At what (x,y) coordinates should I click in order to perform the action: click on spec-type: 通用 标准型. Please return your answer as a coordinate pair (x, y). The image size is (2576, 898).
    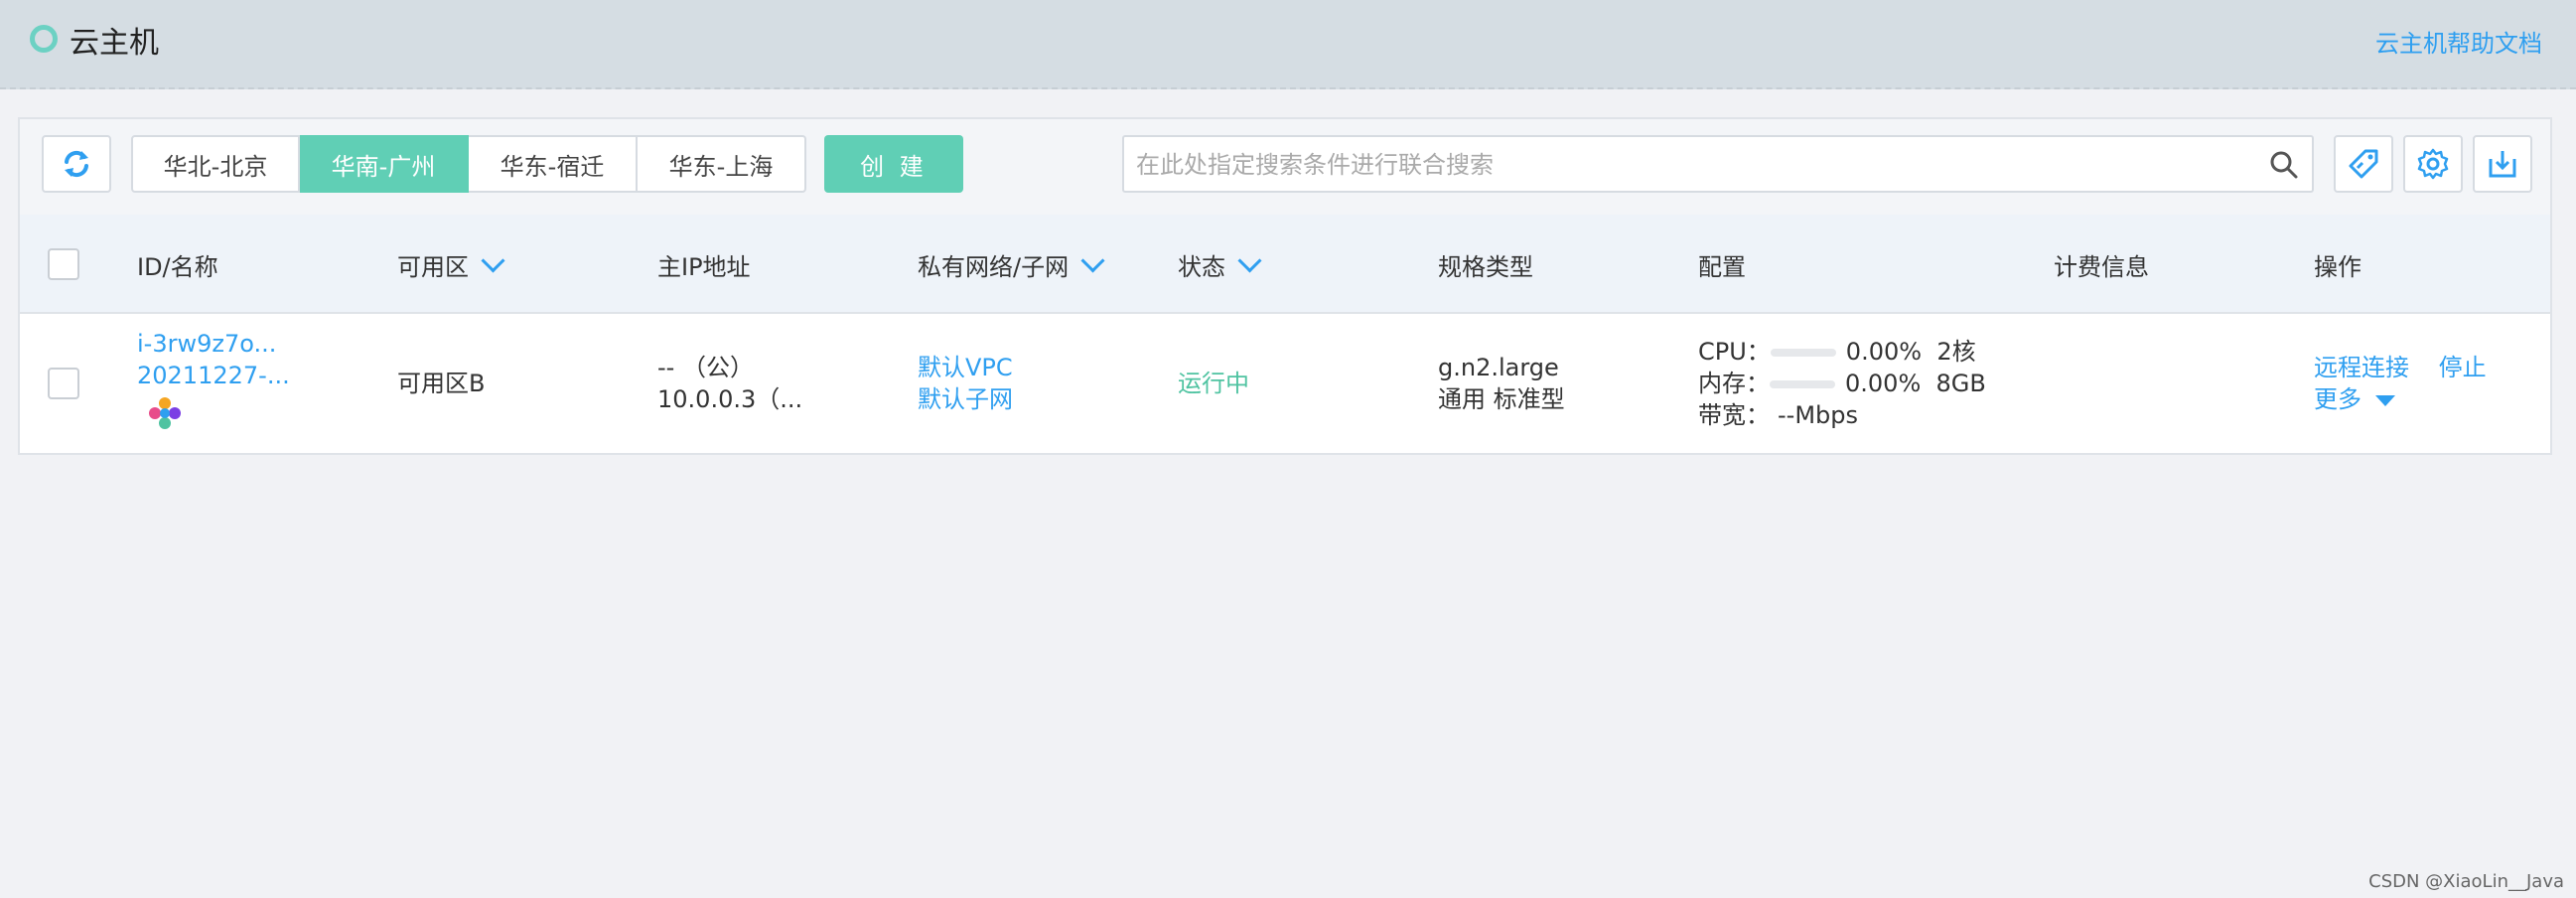
    Looking at the image, I should click on (1502, 399).